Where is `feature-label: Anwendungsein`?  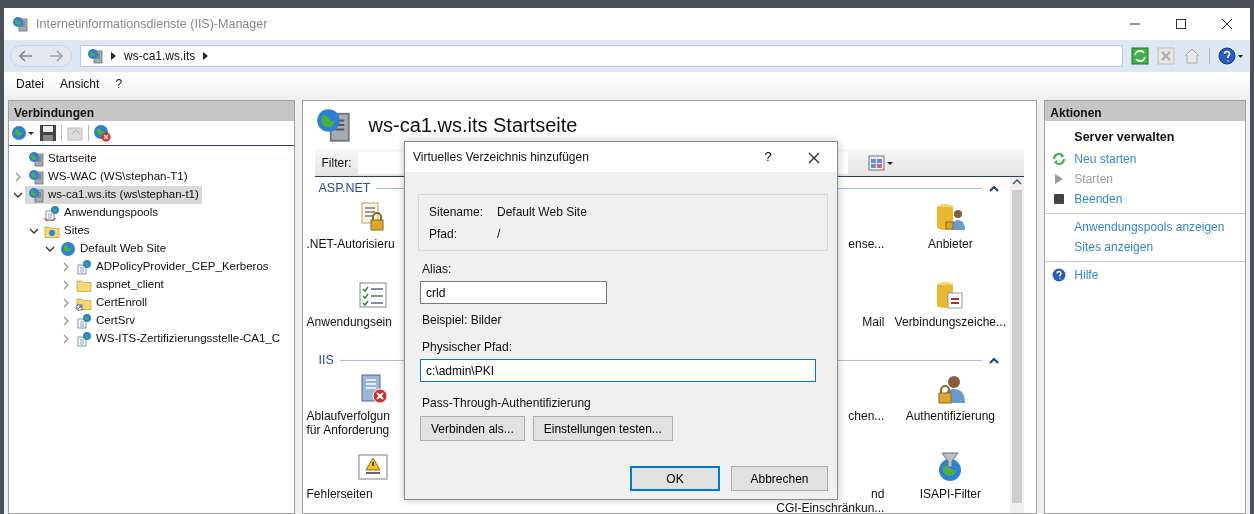
feature-label: Anwendungsein is located at coordinates (349, 322).